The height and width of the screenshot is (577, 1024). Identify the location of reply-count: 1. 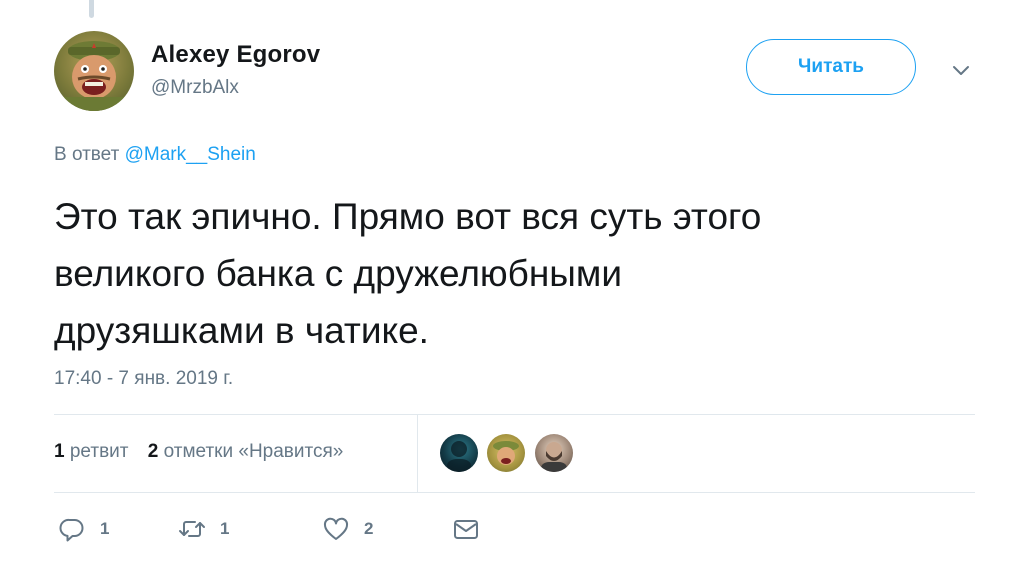
(105, 528).